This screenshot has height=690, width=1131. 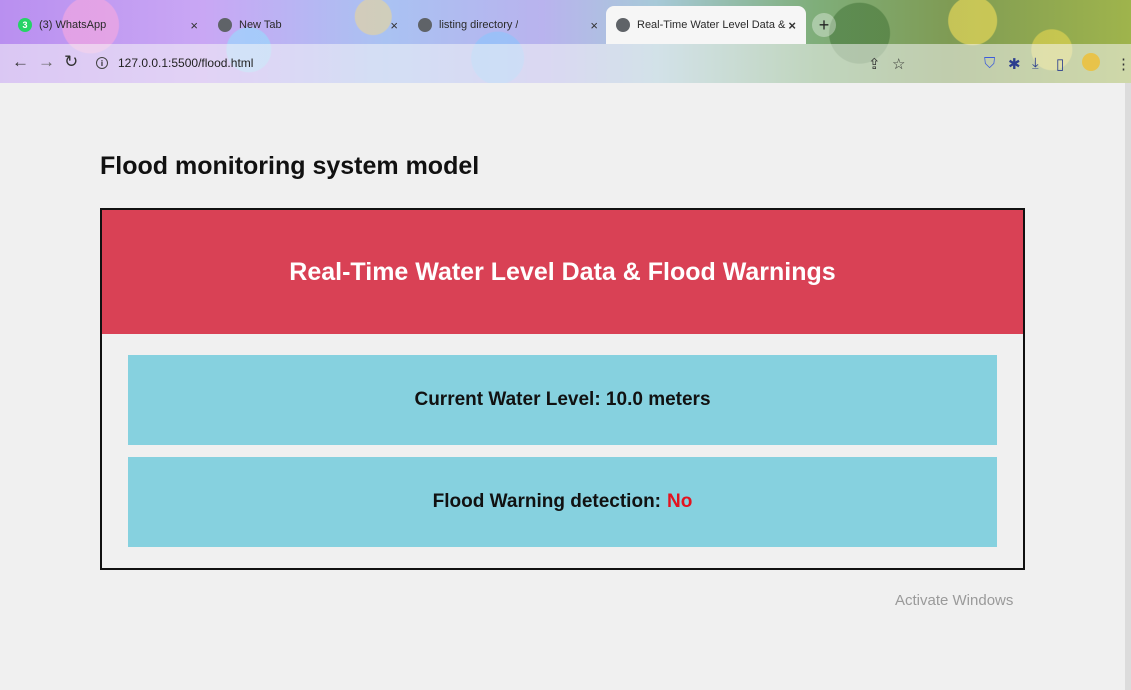 What do you see at coordinates (1014, 64) in the screenshot?
I see `extensions-icon: ✱` at bounding box center [1014, 64].